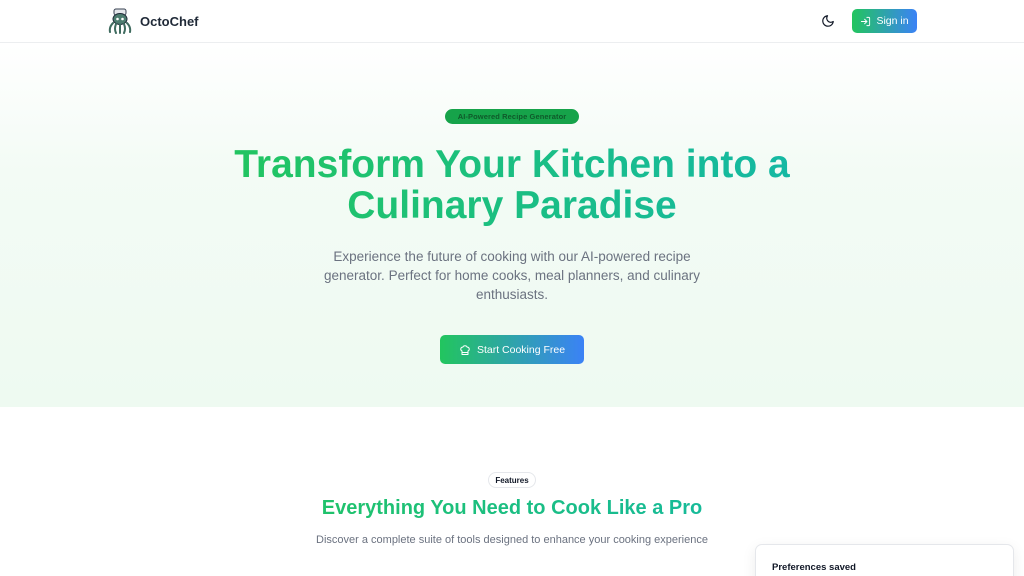 This screenshot has height=576, width=1024. What do you see at coordinates (814, 567) in the screenshot?
I see `toast-title: Preferences saved` at bounding box center [814, 567].